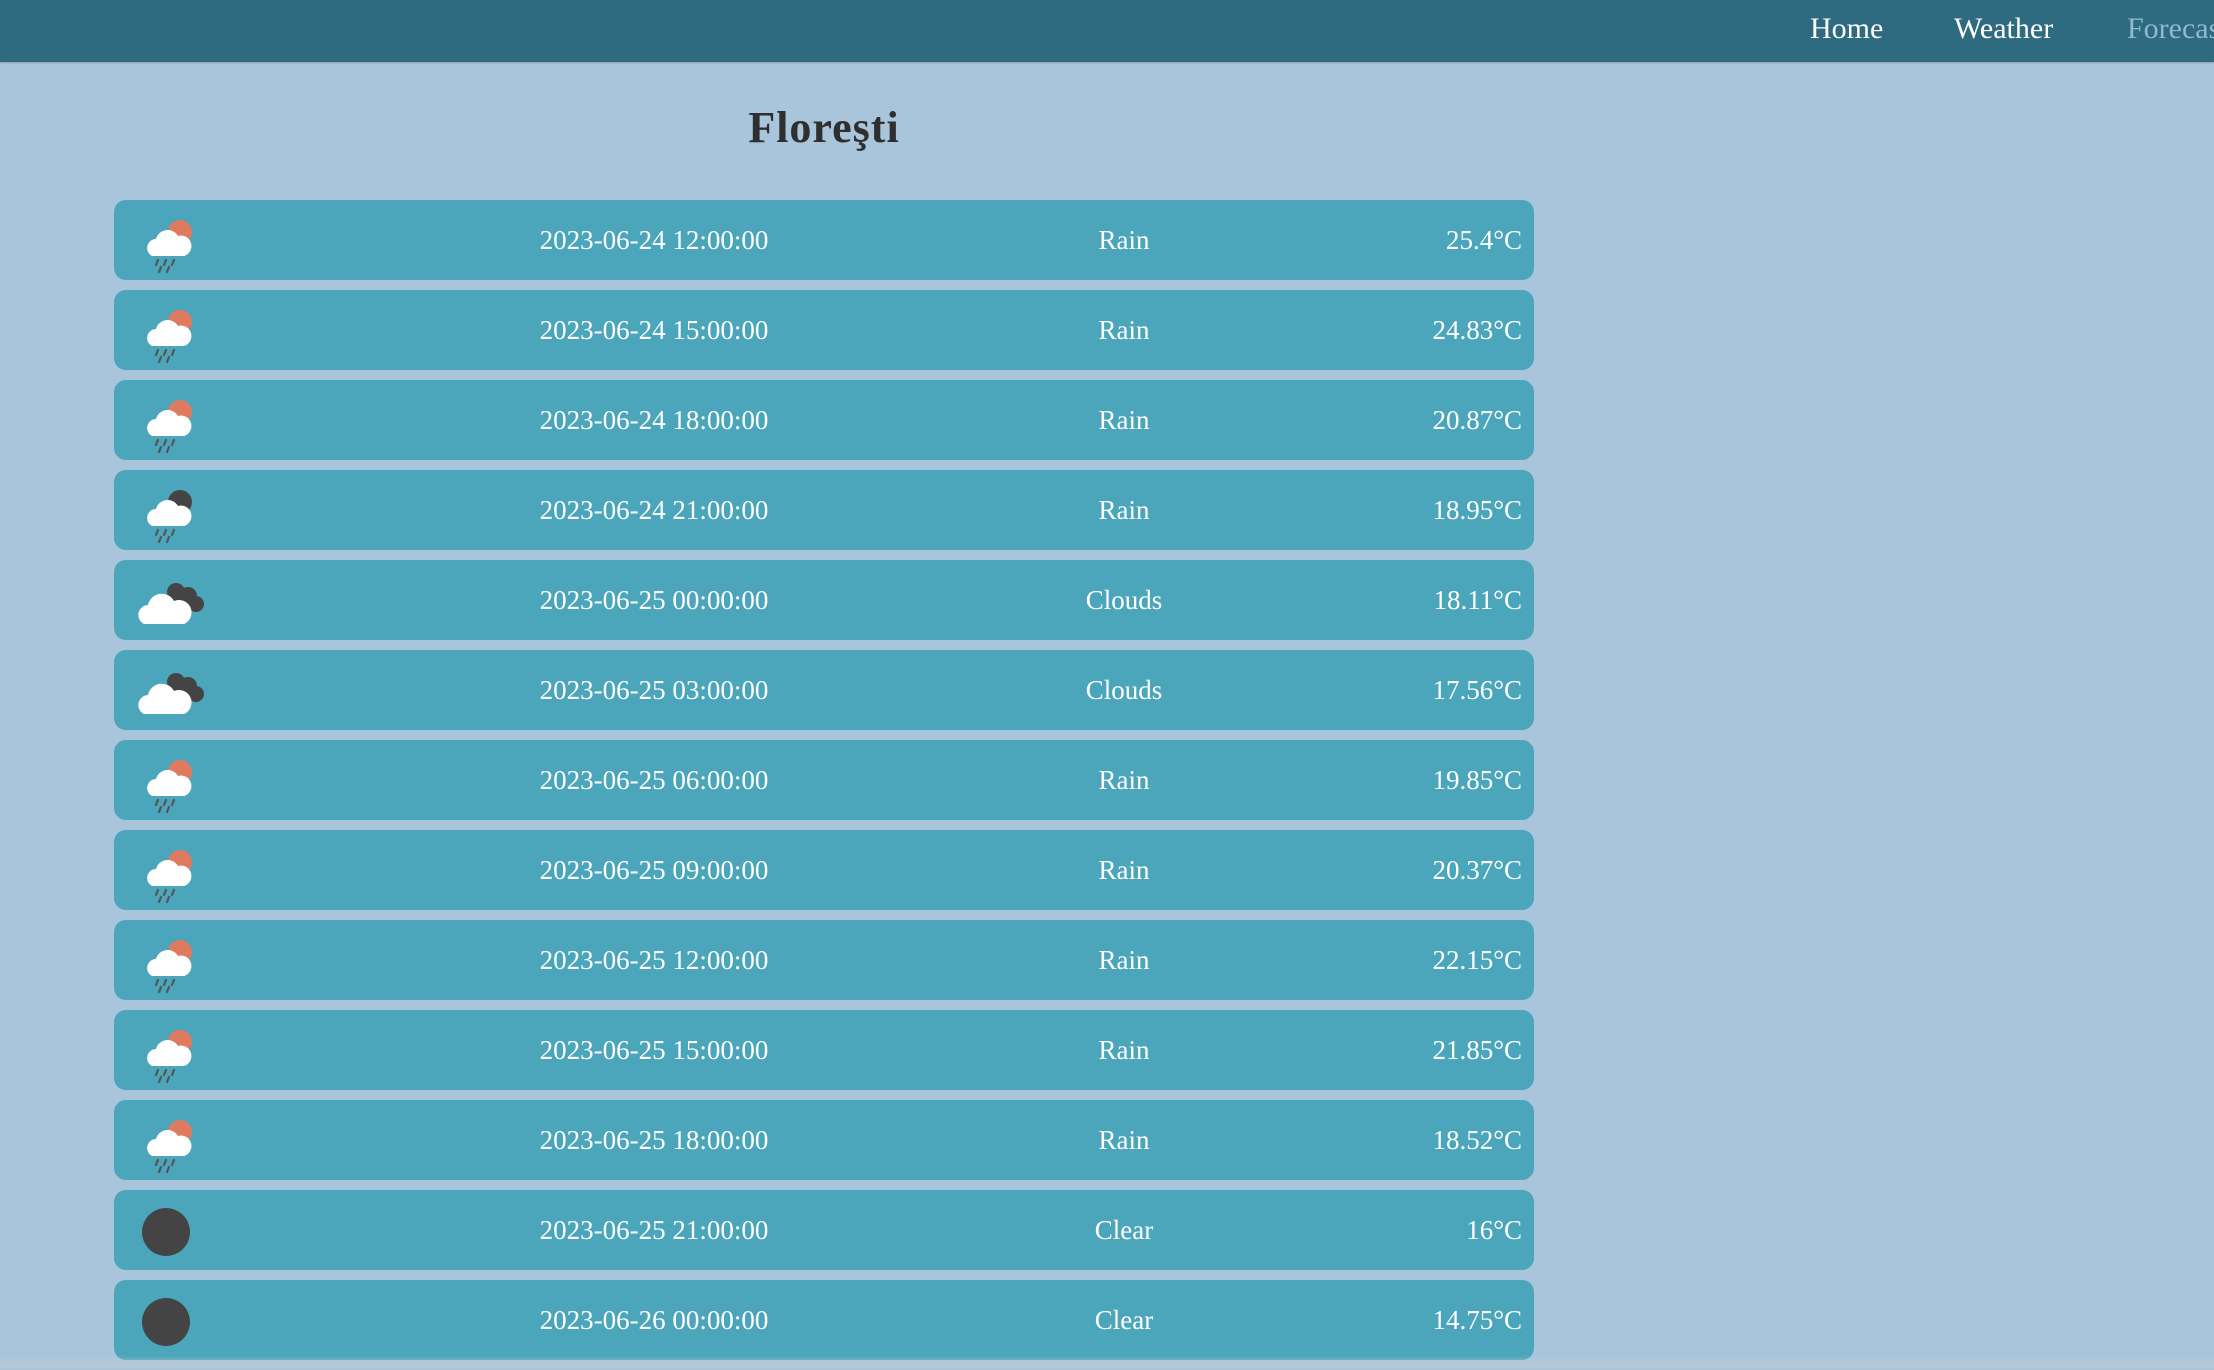 This screenshot has width=2214, height=1370. Describe the element at coordinates (1477, 330) in the screenshot. I see `forecast-temperature: 24.83°C` at that location.